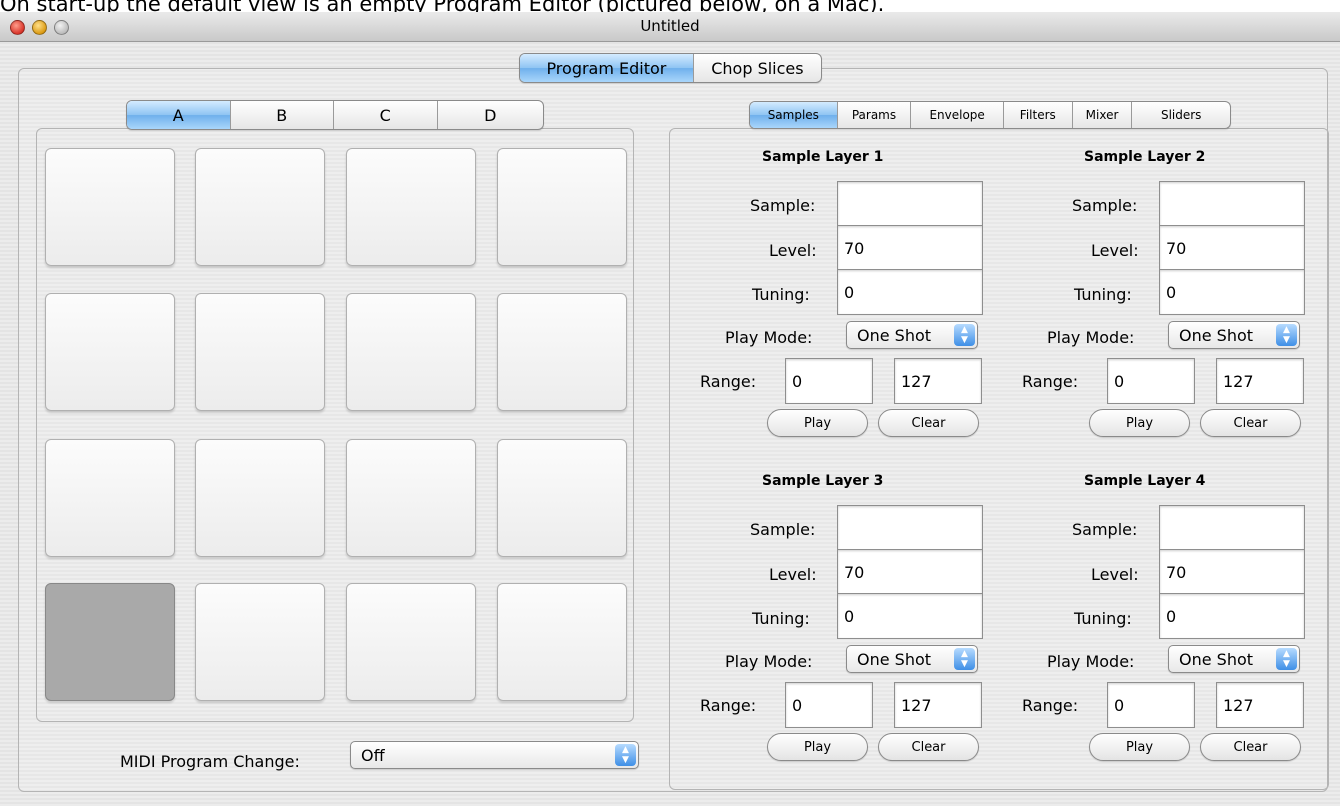 Image resolution: width=1340 pixels, height=806 pixels. Describe the element at coordinates (1250, 747) in the screenshot. I see `layer-4-clear-button: Clear` at that location.